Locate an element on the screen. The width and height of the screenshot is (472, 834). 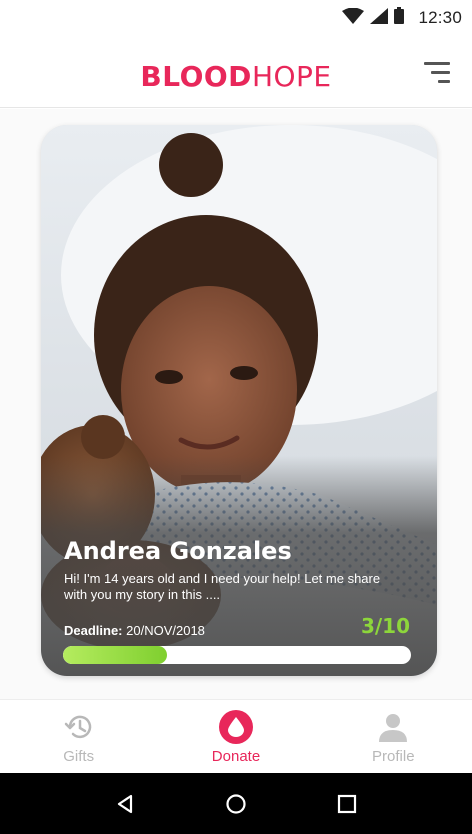
back-icon is located at coordinates (125, 803).